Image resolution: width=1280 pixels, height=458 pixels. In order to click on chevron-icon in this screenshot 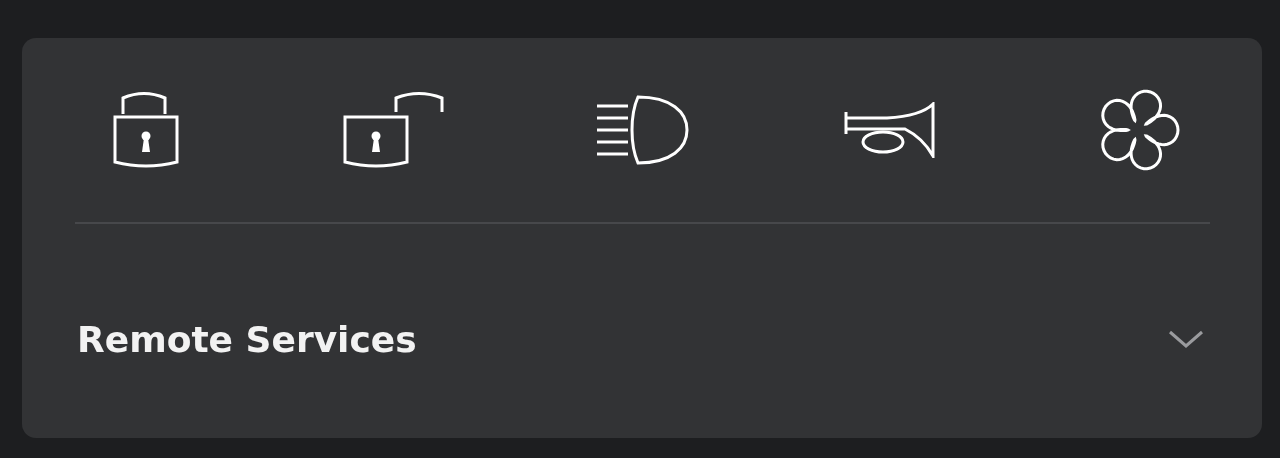, I will do `click(1186, 339)`.